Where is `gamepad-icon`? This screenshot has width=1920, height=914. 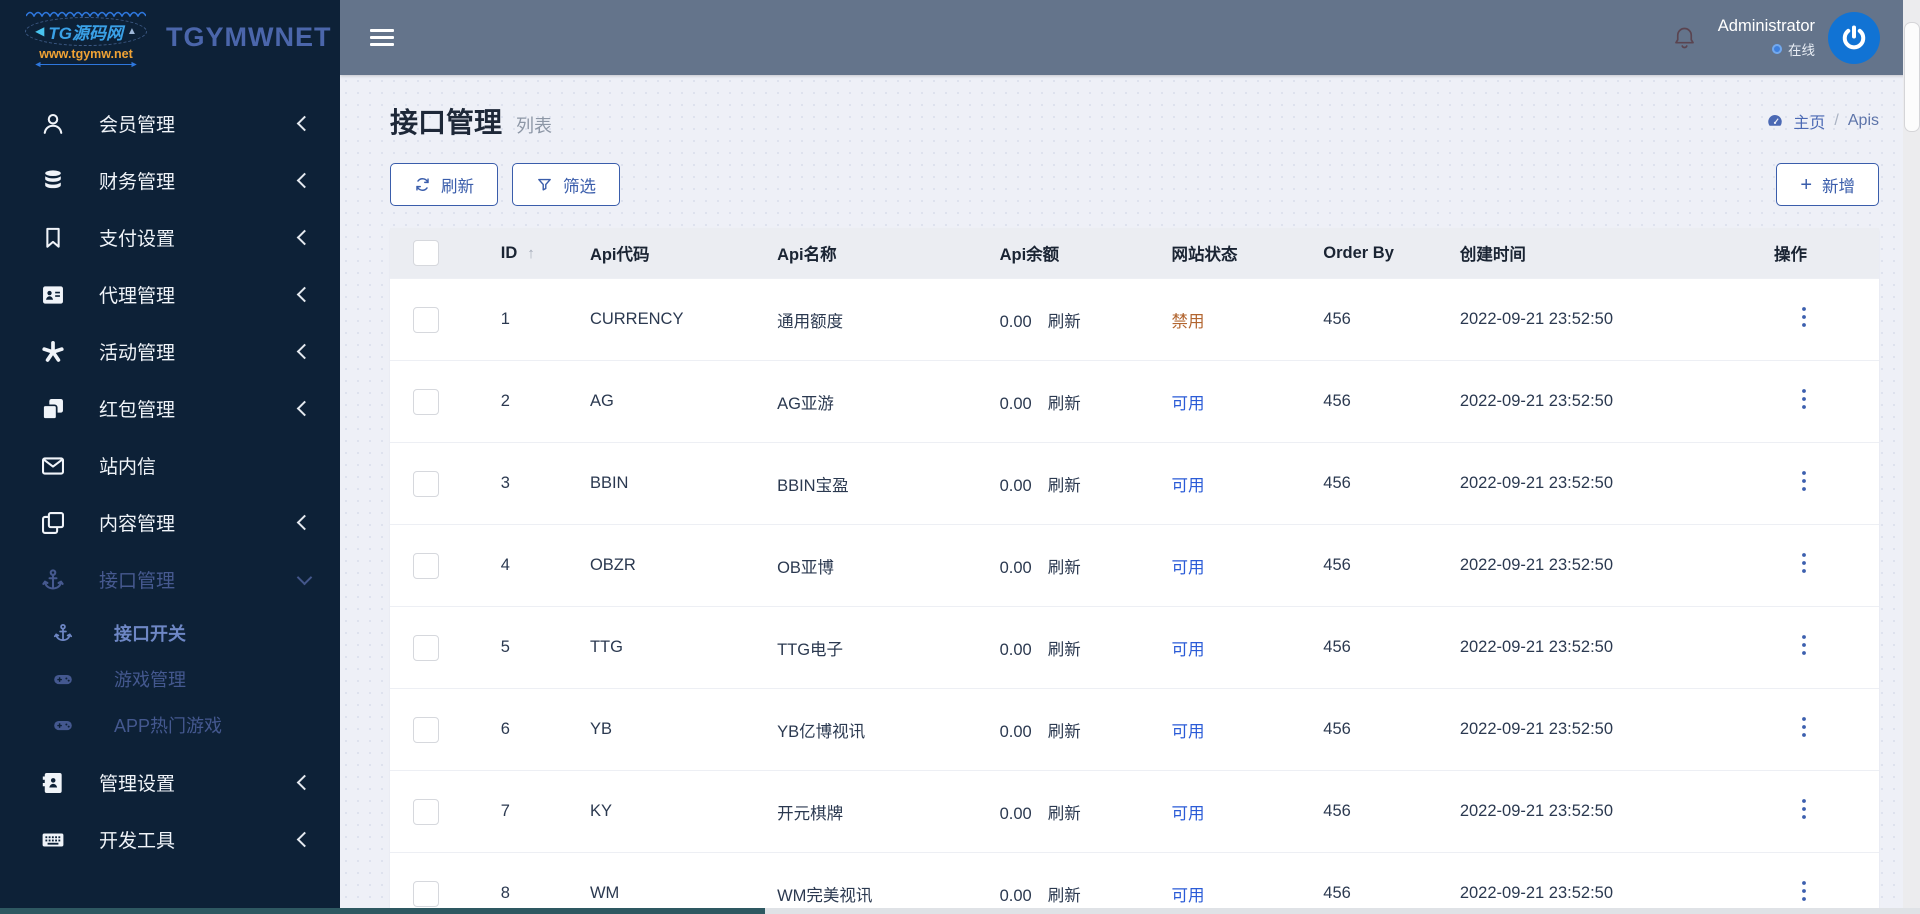 gamepad-icon is located at coordinates (63, 725).